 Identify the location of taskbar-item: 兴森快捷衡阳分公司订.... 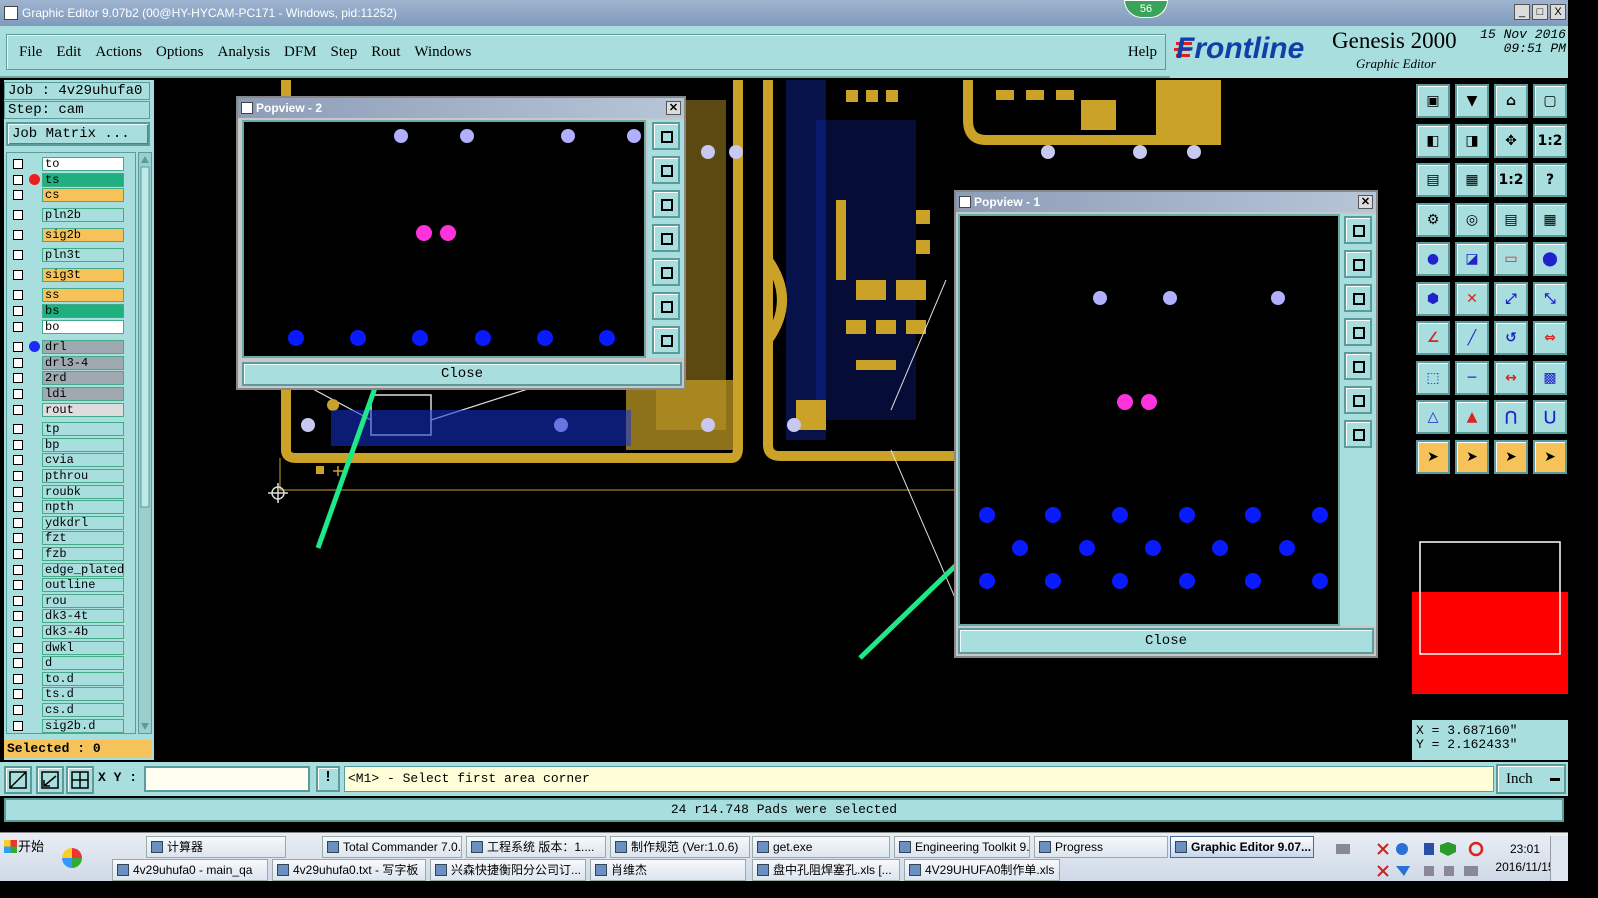
(508, 870).